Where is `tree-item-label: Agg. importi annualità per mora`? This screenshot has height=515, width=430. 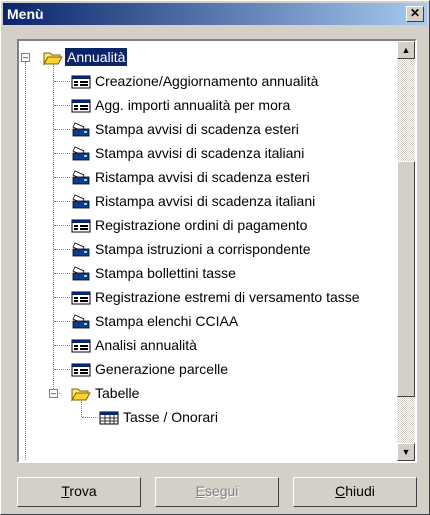
tree-item-label: Agg. importi annualità per mora is located at coordinates (192, 105).